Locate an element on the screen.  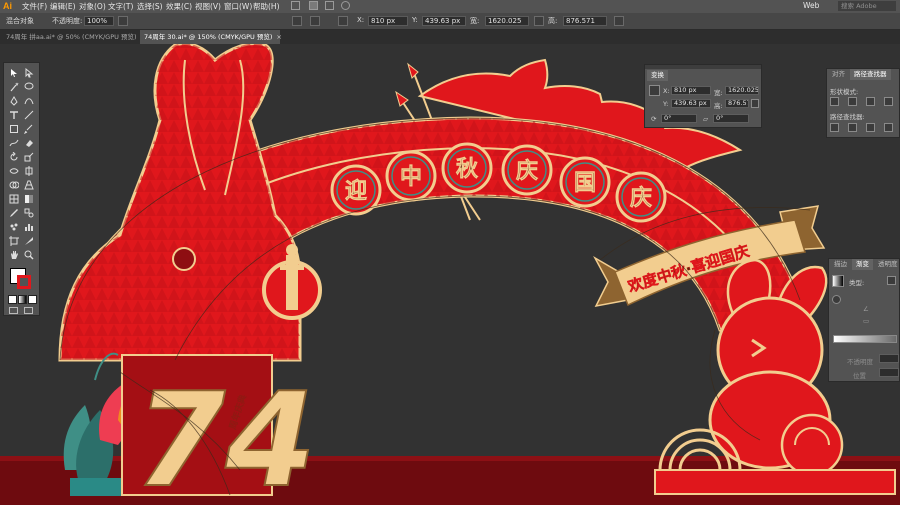
tab-pathfinder: 路径查找器 is located at coordinates (870, 74).